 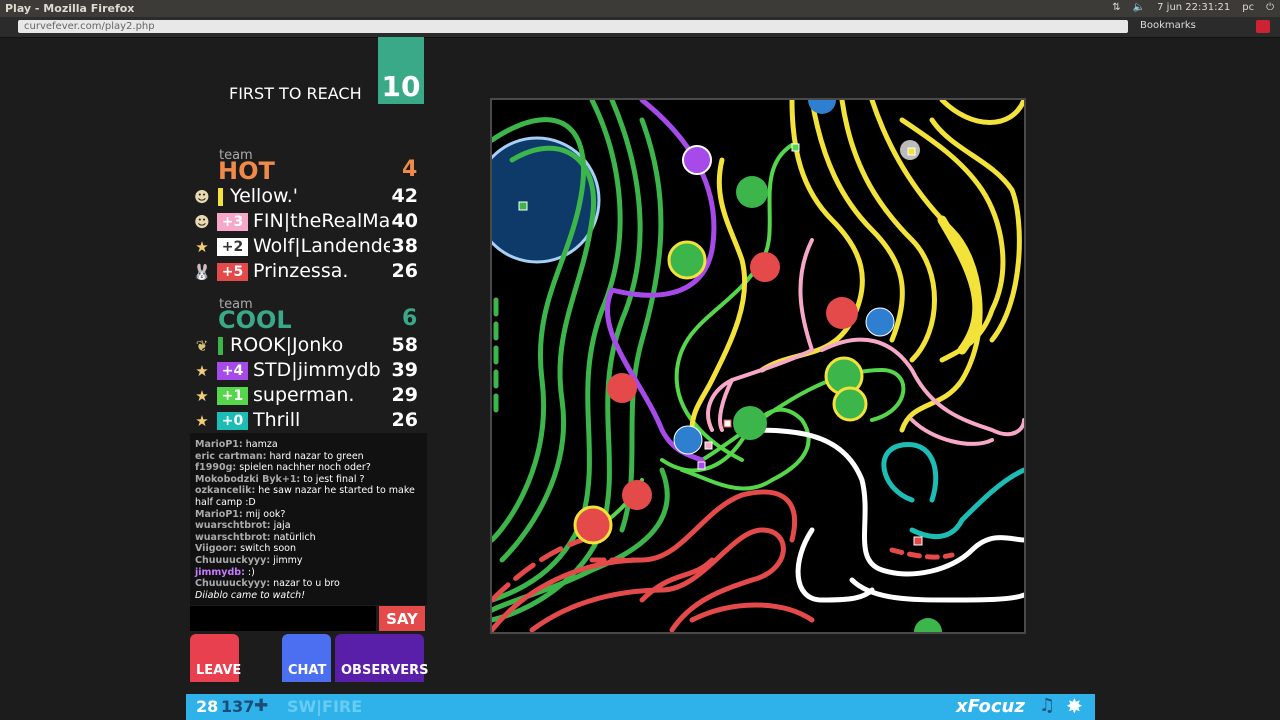 I want to click on bonus-badge: +1, so click(x=232, y=396).